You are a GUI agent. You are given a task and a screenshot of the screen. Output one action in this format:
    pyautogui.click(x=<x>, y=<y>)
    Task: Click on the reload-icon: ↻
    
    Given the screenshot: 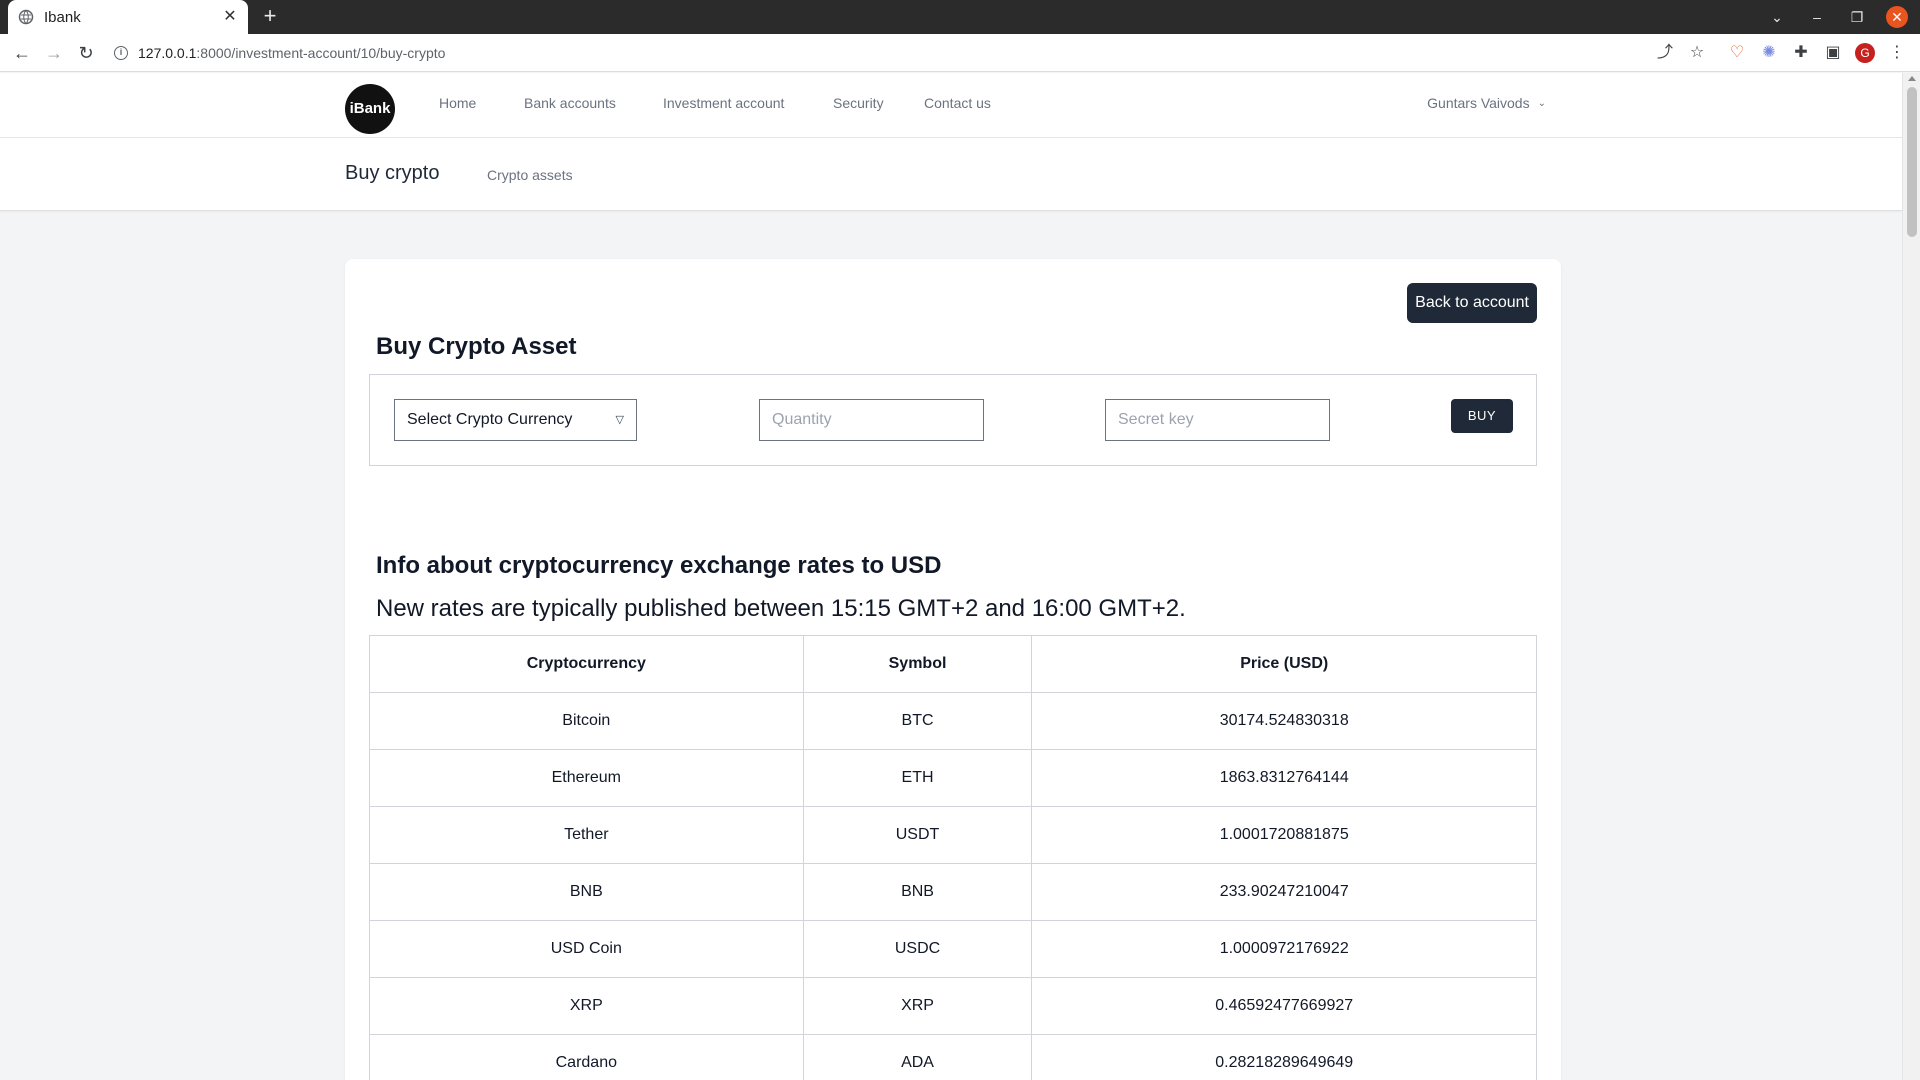 What is the action you would take?
    pyautogui.click(x=86, y=53)
    